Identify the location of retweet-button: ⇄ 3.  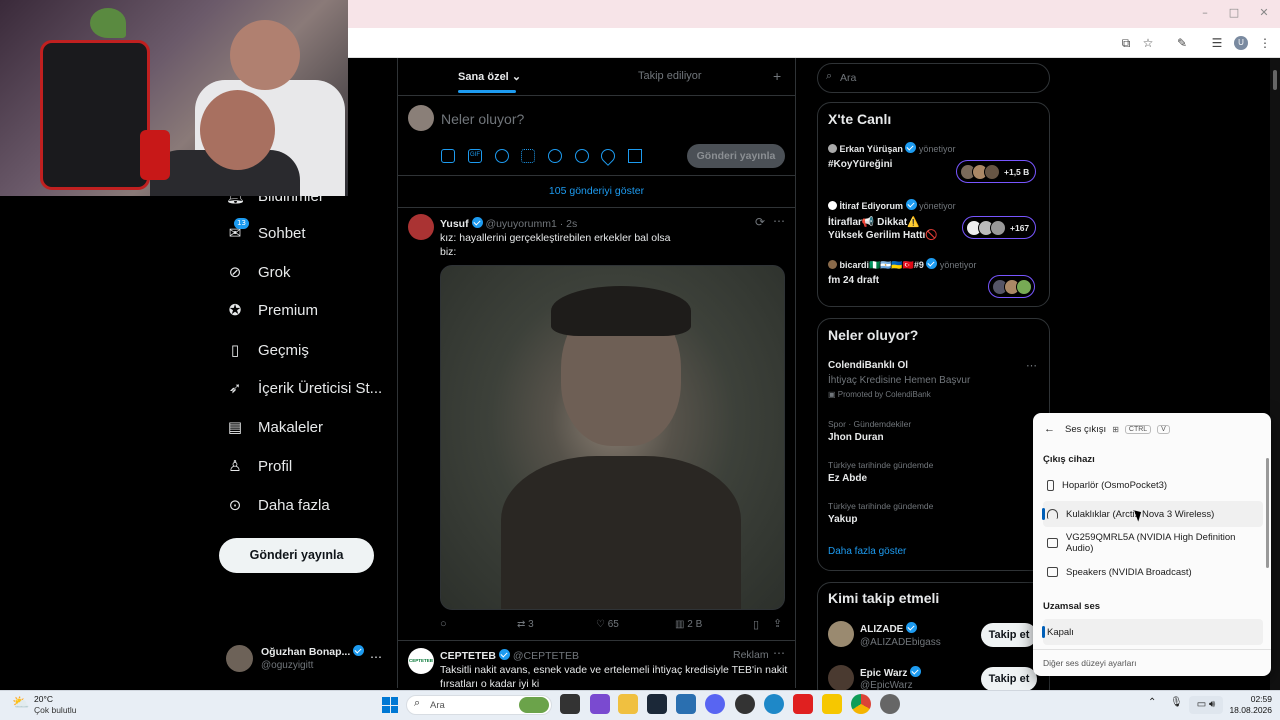
(525, 624).